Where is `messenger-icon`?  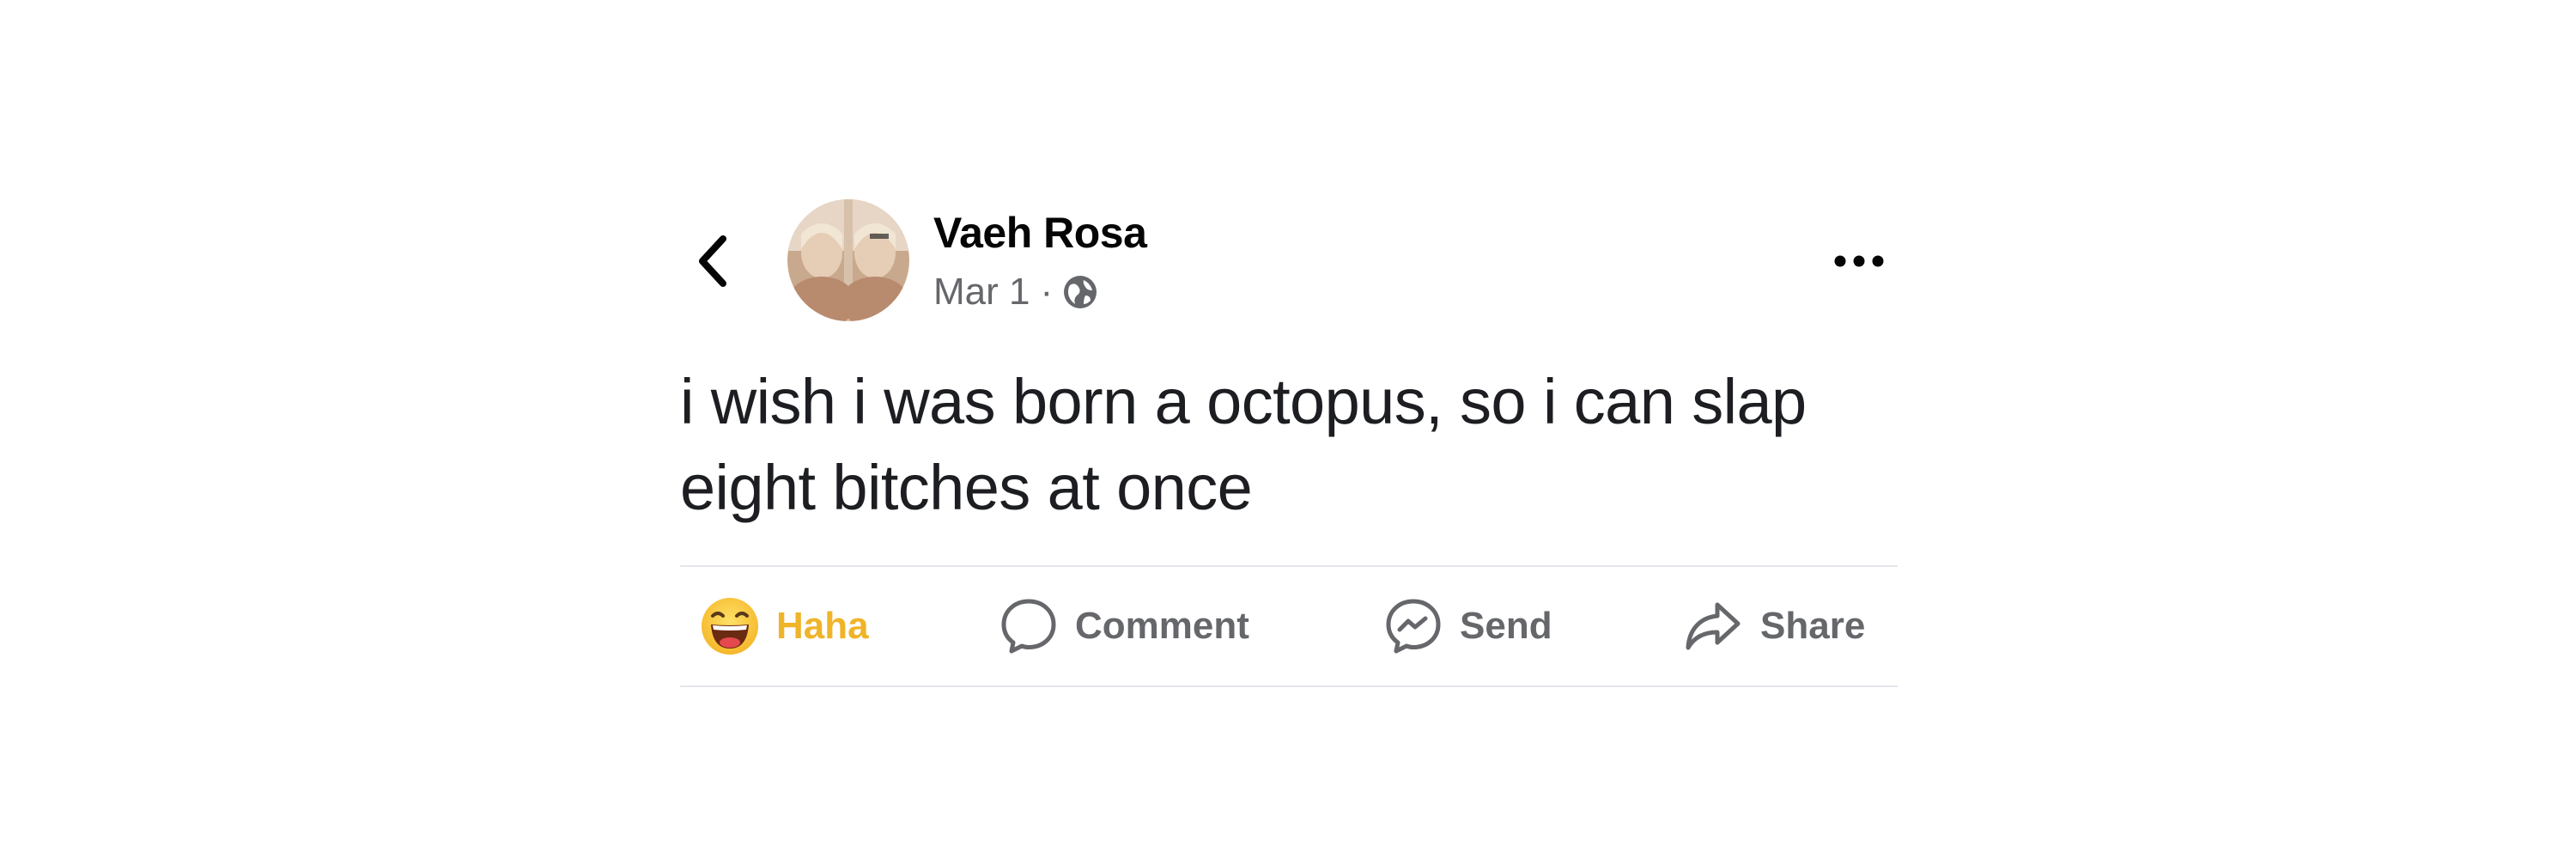 messenger-icon is located at coordinates (1414, 626).